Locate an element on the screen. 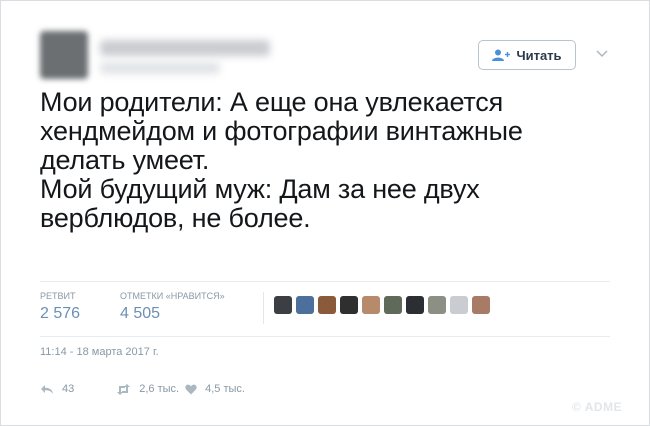 The width and height of the screenshot is (650, 426). likes-stat: ОТМЕТКИ «НРАВИТСЯ» 4 505 is located at coordinates (172, 307).